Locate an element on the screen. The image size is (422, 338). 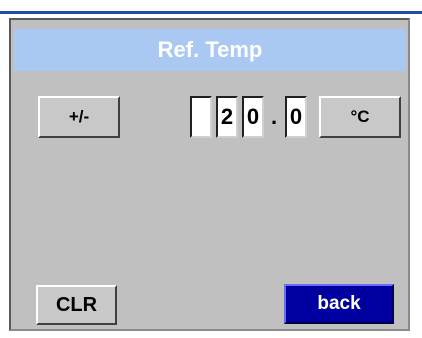
back-button: back is located at coordinates (339, 304).